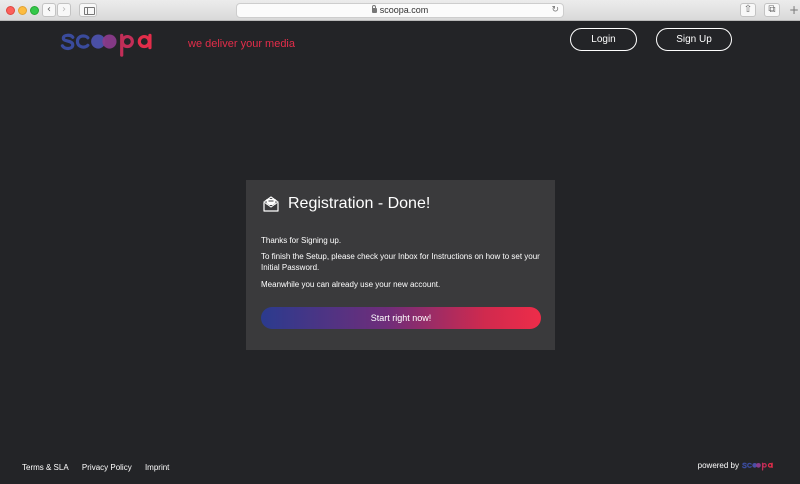 This screenshot has height=484, width=800. Describe the element at coordinates (45, 467) in the screenshot. I see `terms-link: Terms & SLA` at that location.